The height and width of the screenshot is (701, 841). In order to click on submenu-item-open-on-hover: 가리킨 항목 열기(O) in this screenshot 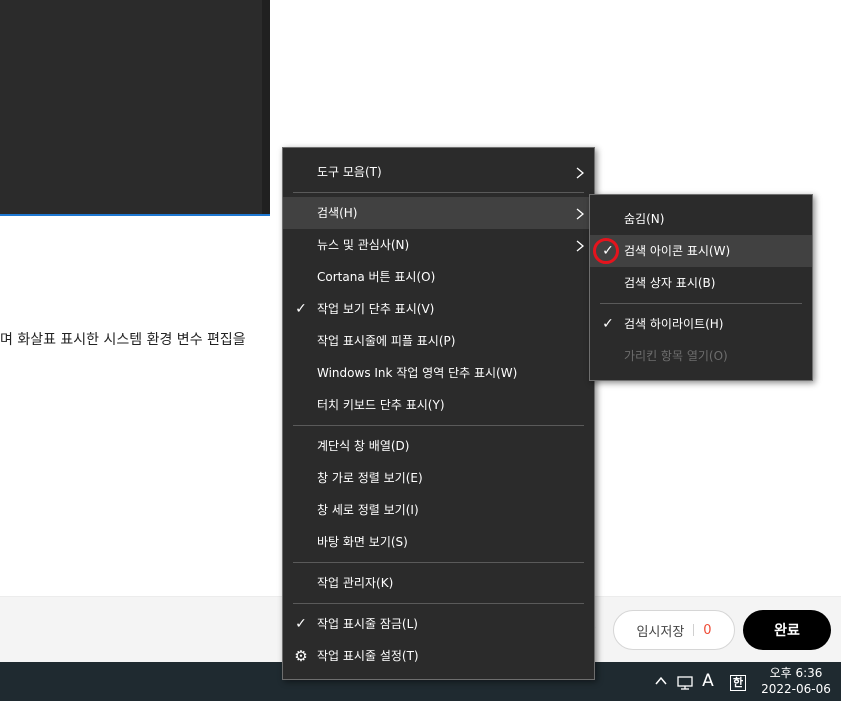, I will do `click(701, 356)`.